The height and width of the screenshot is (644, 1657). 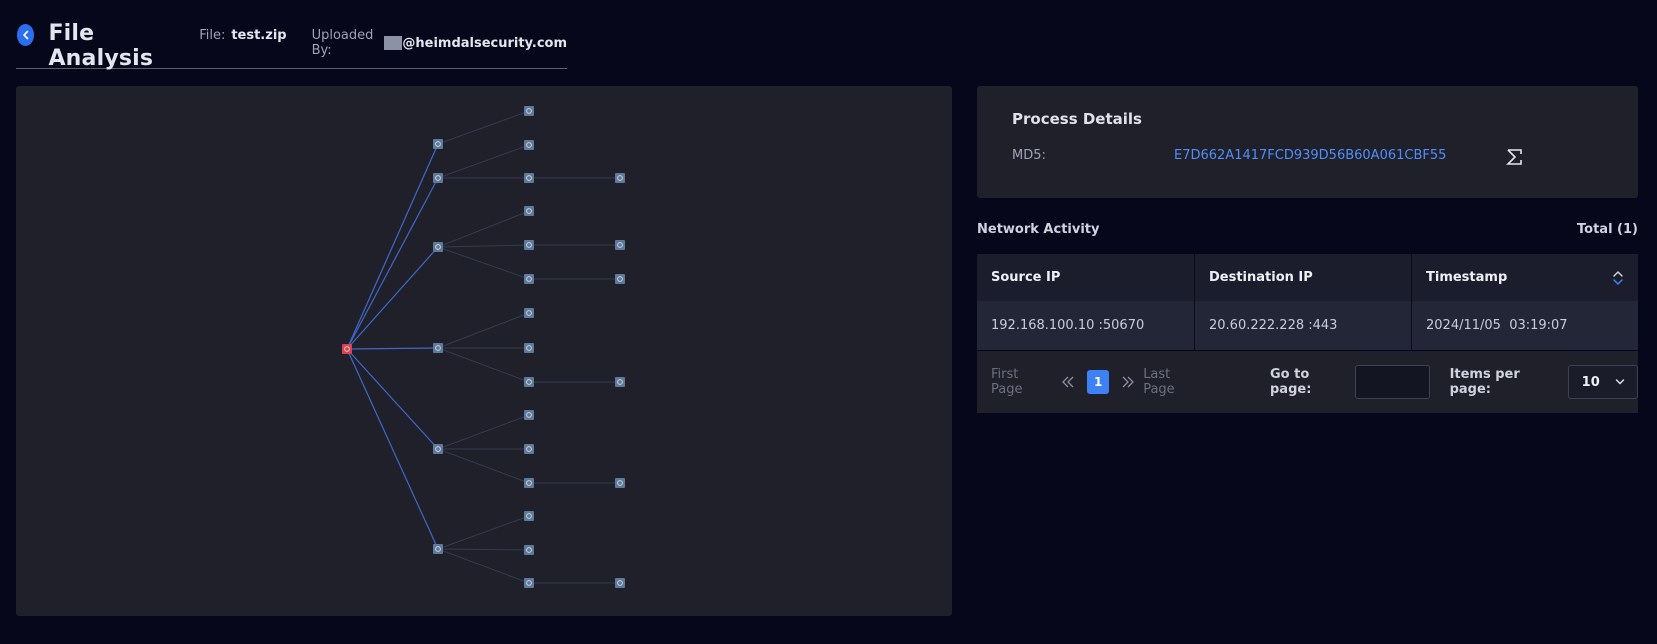 I want to click on file-info: File: test.zip, so click(x=242, y=35).